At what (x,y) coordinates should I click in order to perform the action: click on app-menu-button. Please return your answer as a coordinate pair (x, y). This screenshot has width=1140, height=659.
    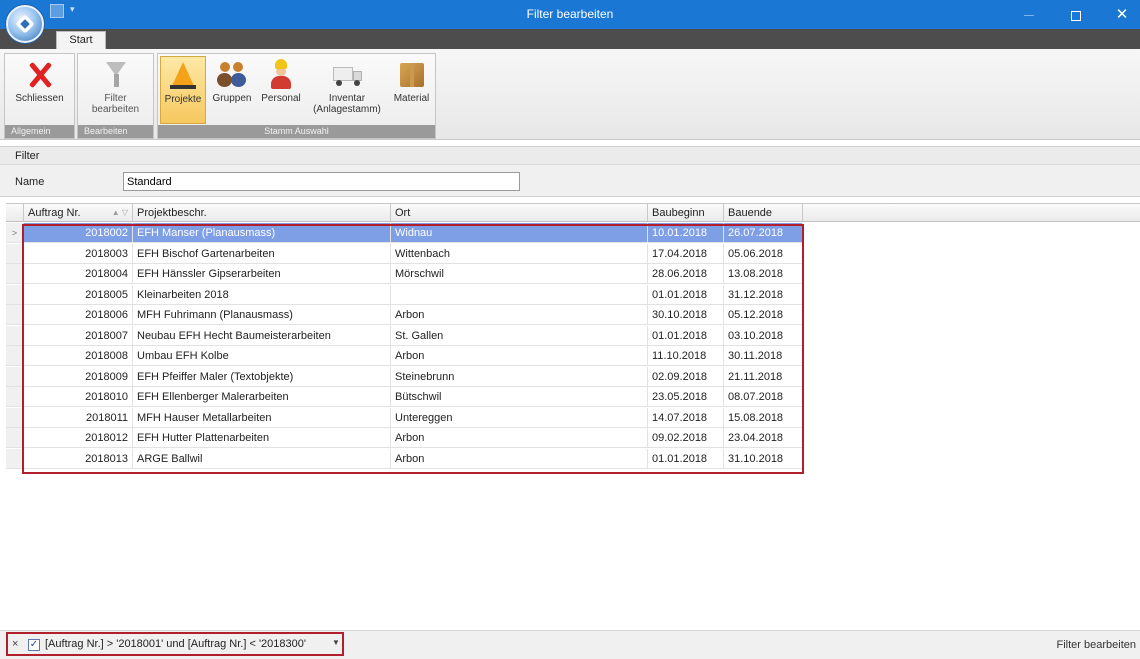
    Looking at the image, I should click on (25, 24).